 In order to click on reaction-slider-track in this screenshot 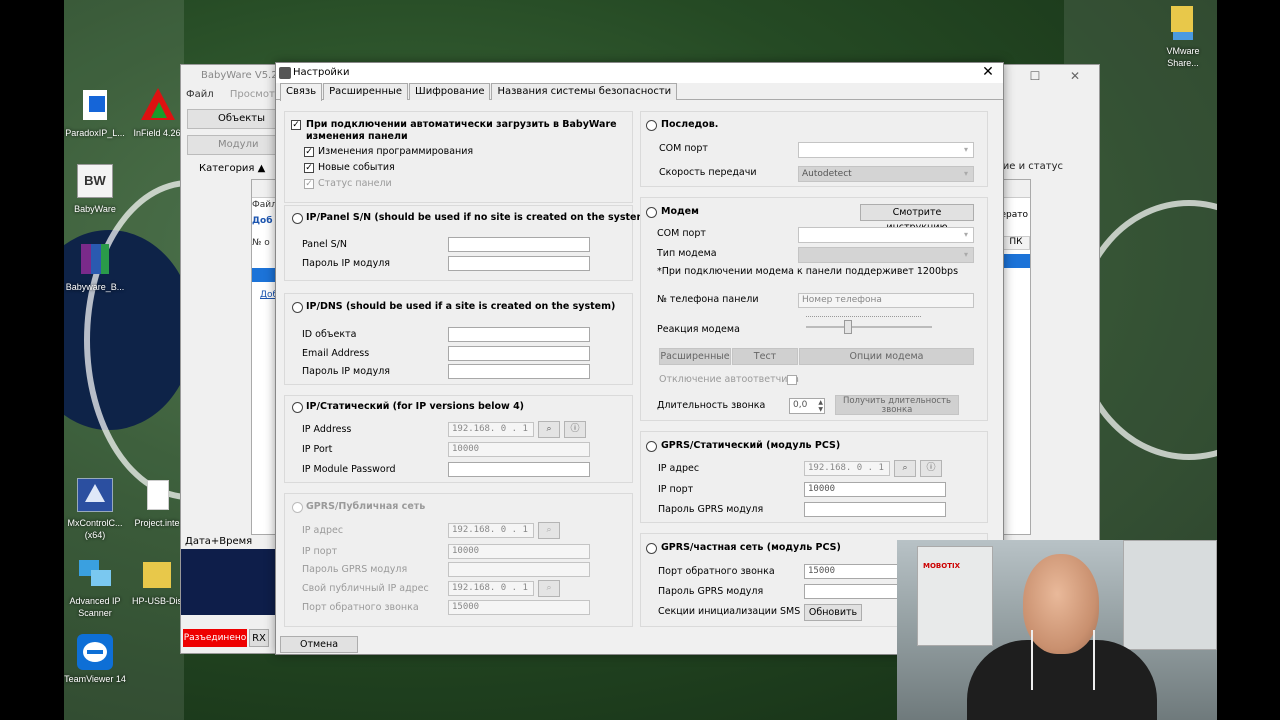, I will do `click(869, 327)`.